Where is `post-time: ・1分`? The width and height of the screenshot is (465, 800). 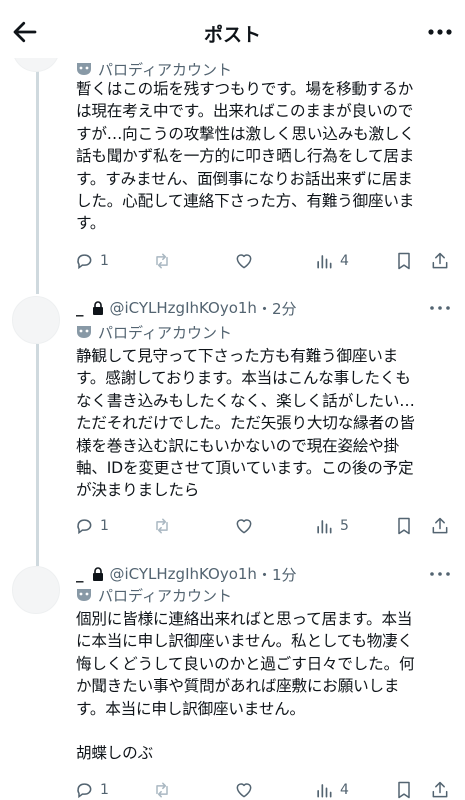
post-time: ・1分 is located at coordinates (277, 574).